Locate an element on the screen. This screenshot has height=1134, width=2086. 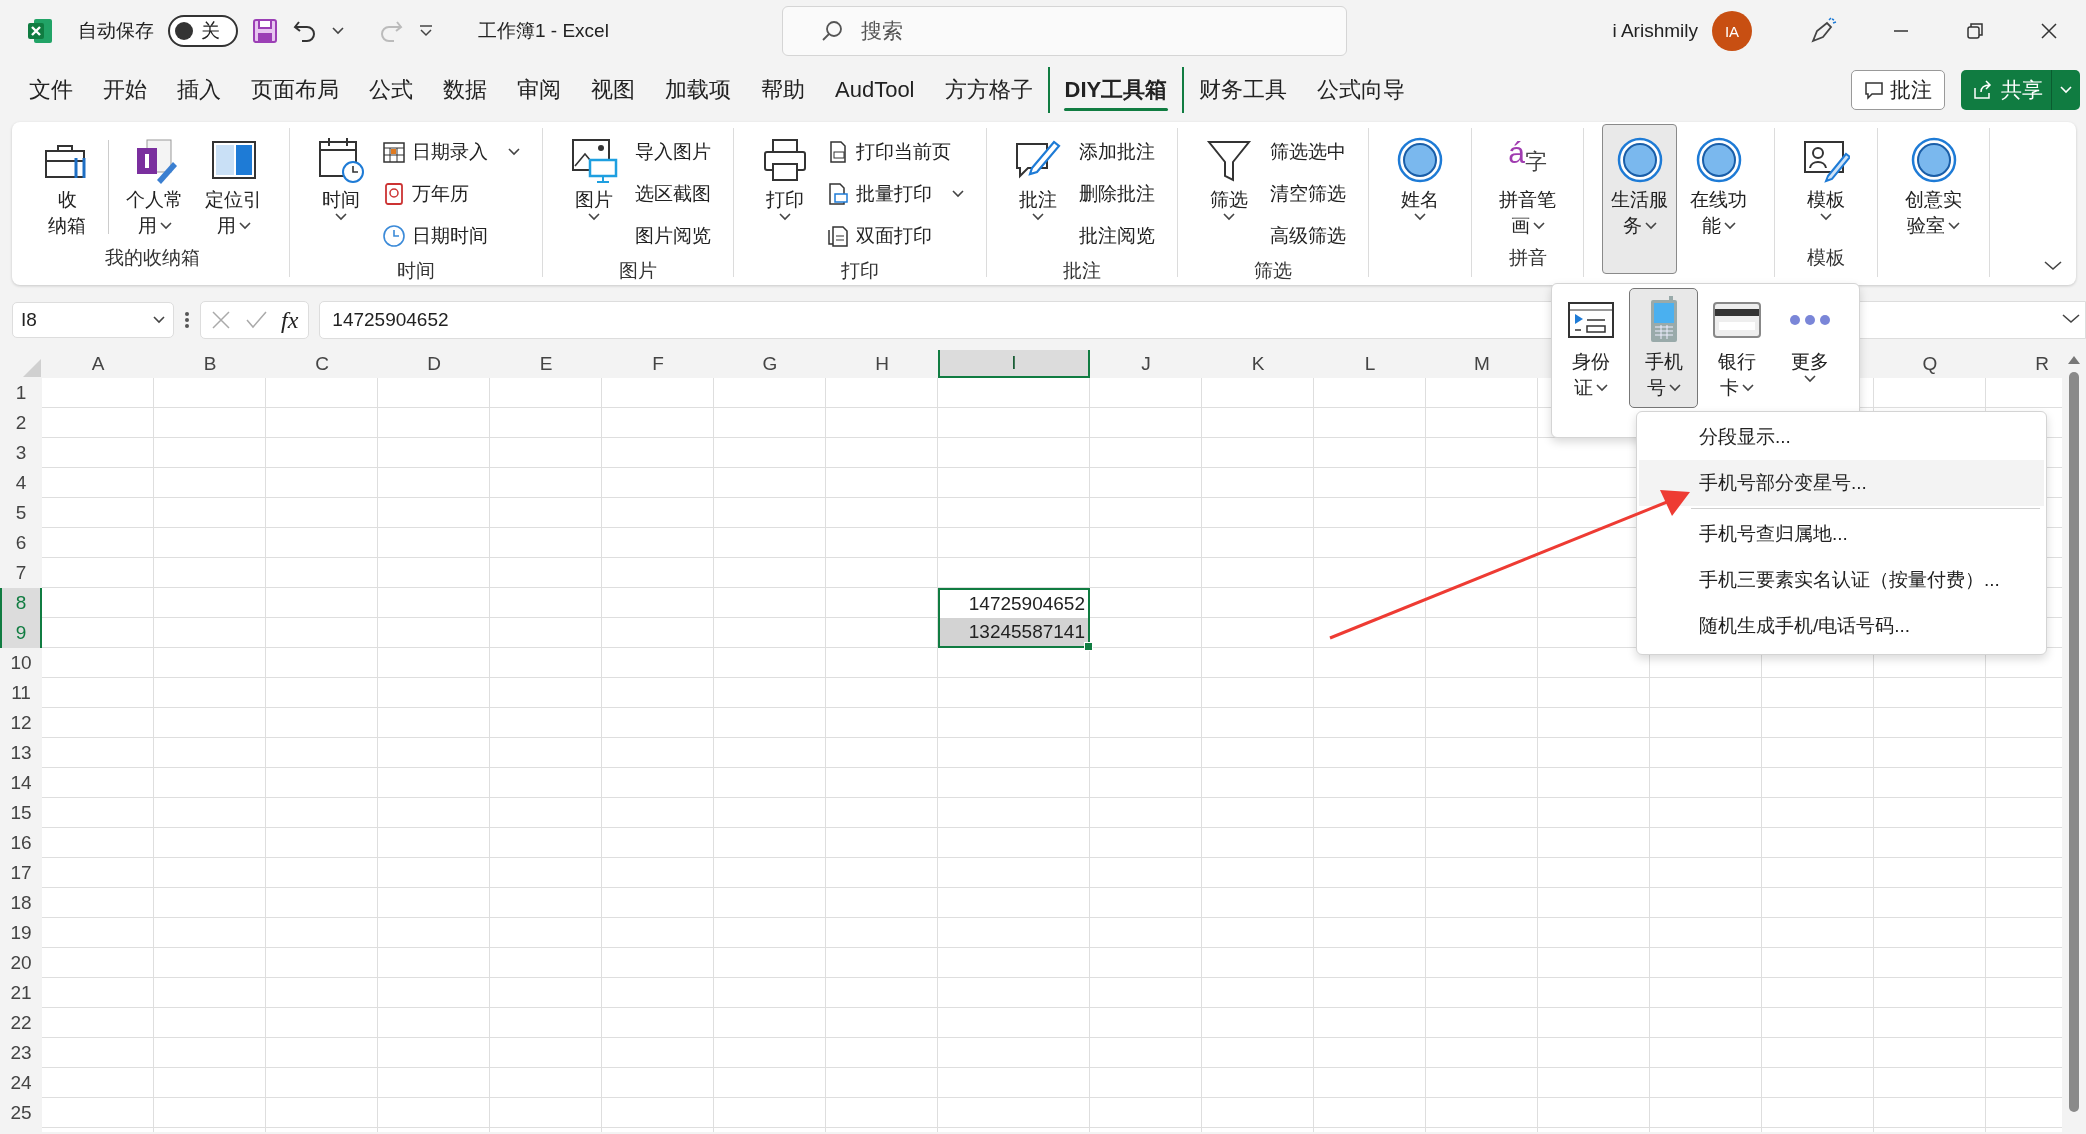
column-header: C is located at coordinates (322, 364).